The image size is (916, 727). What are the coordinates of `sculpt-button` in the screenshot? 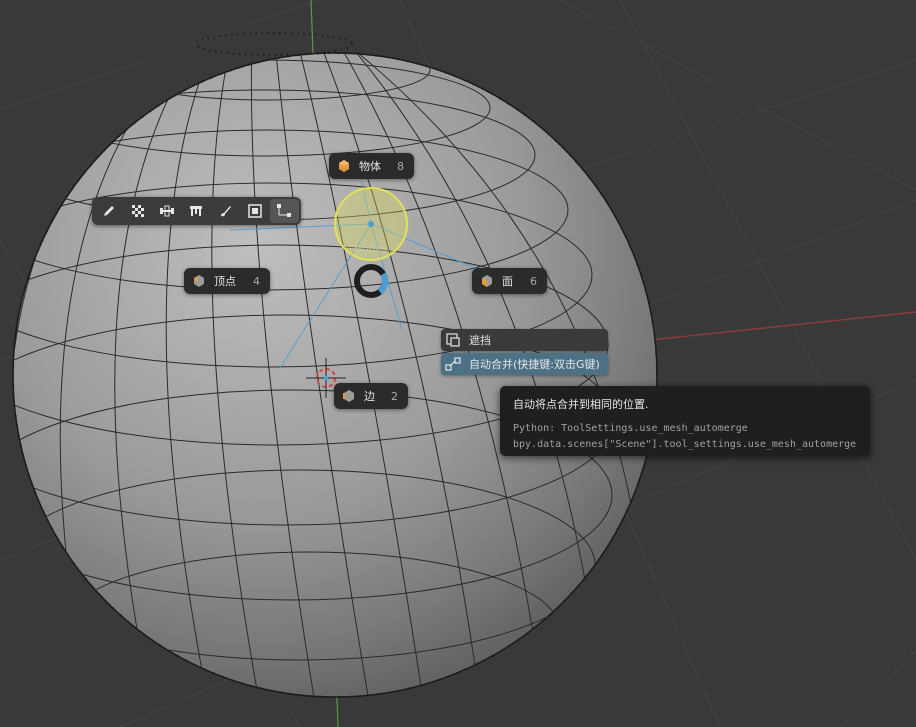 It's located at (137, 211).